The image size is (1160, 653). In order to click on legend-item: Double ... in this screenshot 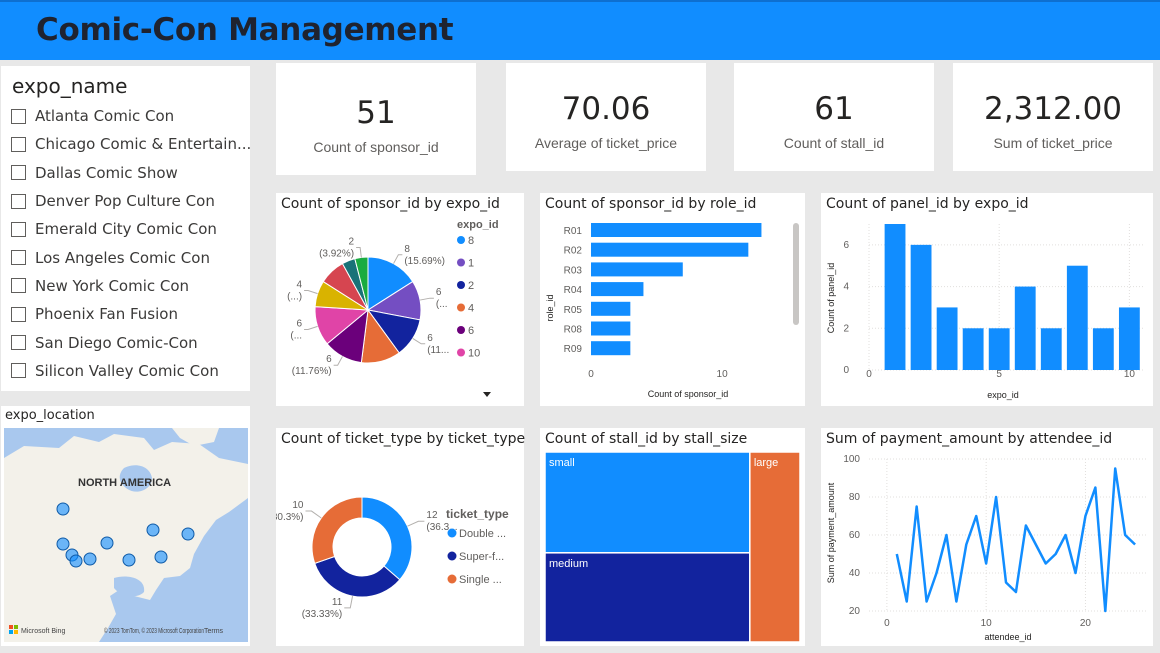, I will do `click(482, 534)`.